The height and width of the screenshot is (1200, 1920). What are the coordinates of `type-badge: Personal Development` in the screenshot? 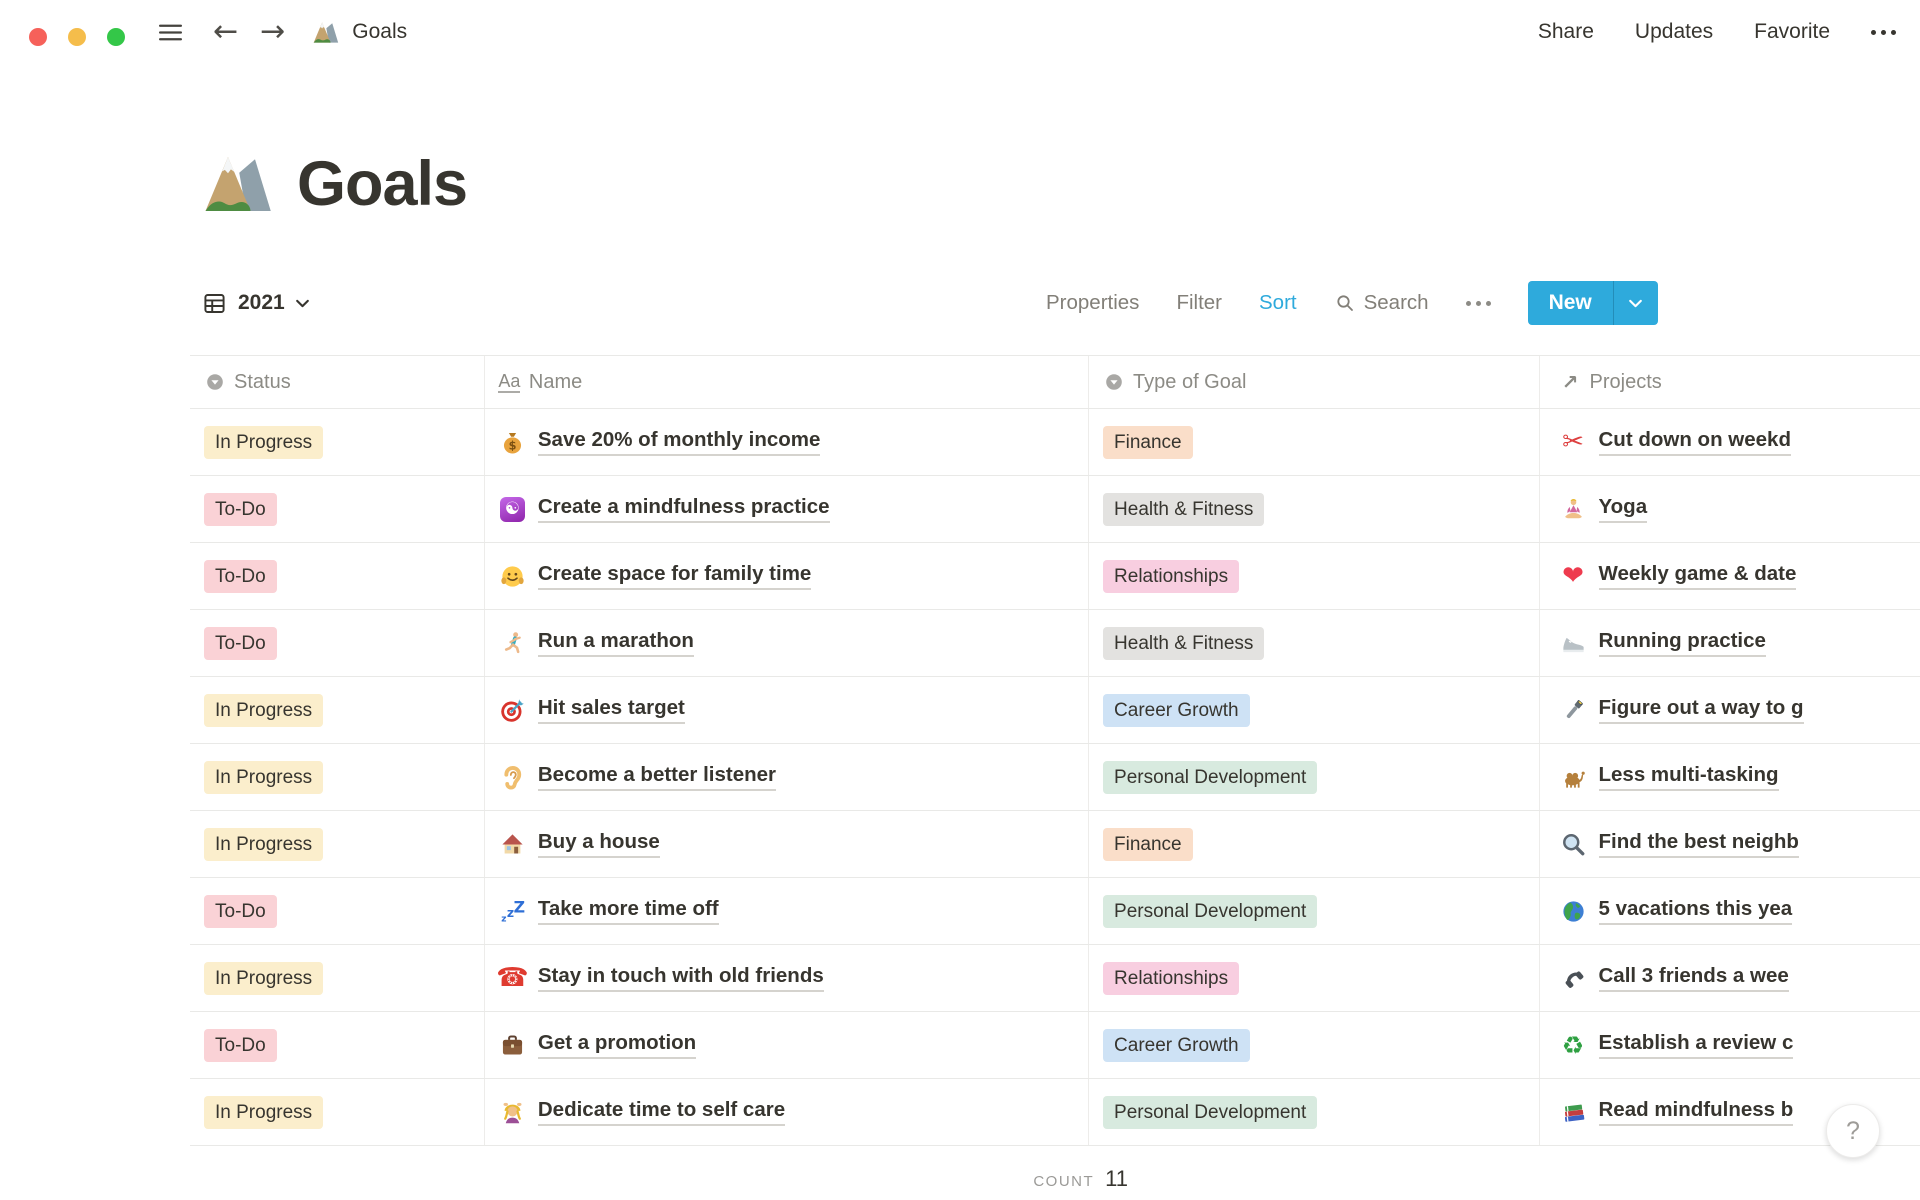 It's located at (1210, 911).